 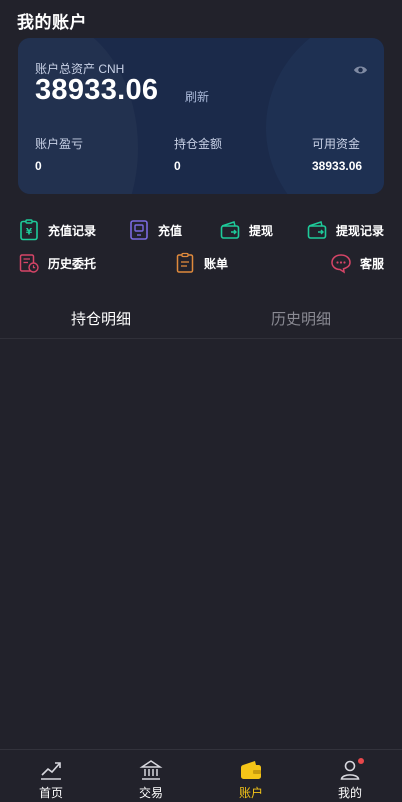 I want to click on available-funds-label: 可用资金, so click(x=336, y=144).